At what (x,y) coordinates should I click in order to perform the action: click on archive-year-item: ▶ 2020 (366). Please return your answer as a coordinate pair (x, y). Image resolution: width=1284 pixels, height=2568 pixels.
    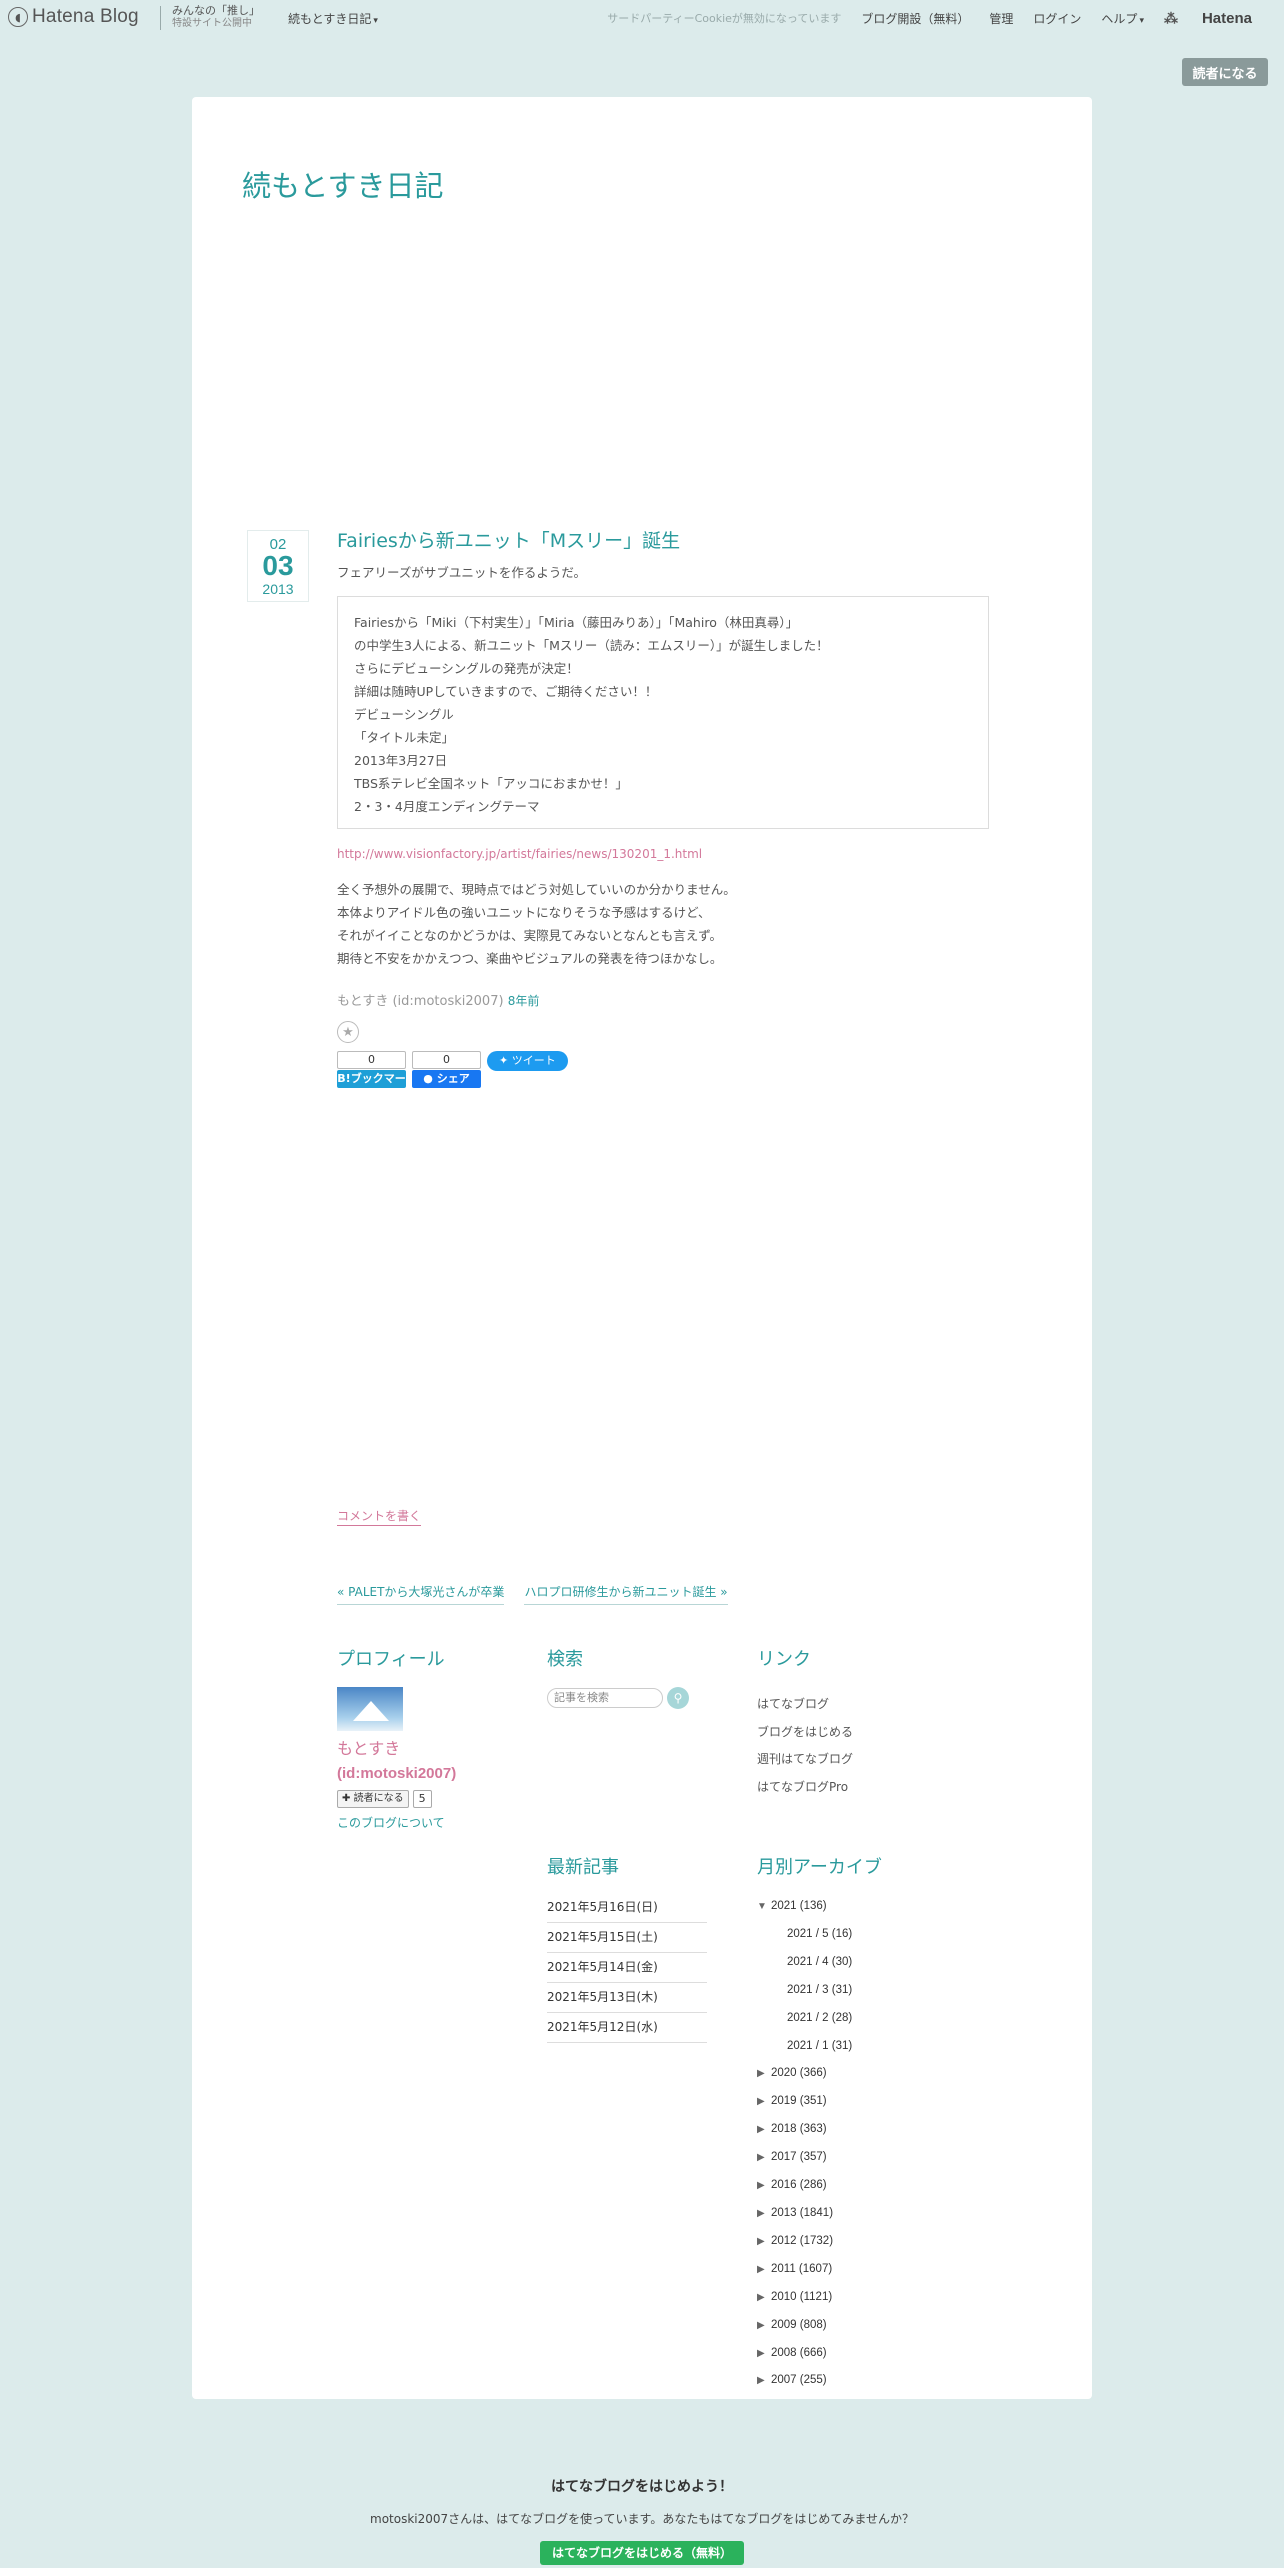
    Looking at the image, I should click on (867, 2074).